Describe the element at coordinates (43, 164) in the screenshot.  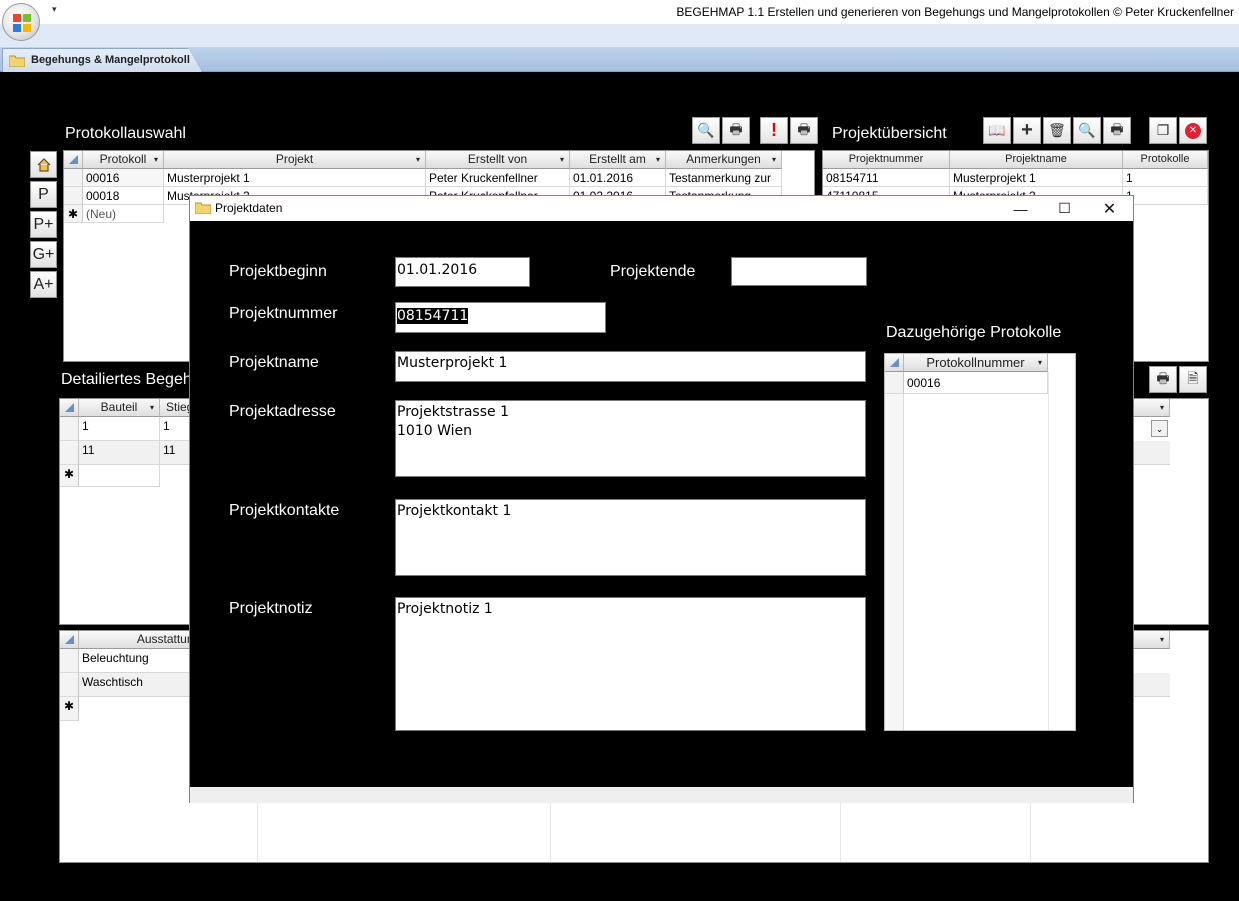
I see `home-button` at that location.